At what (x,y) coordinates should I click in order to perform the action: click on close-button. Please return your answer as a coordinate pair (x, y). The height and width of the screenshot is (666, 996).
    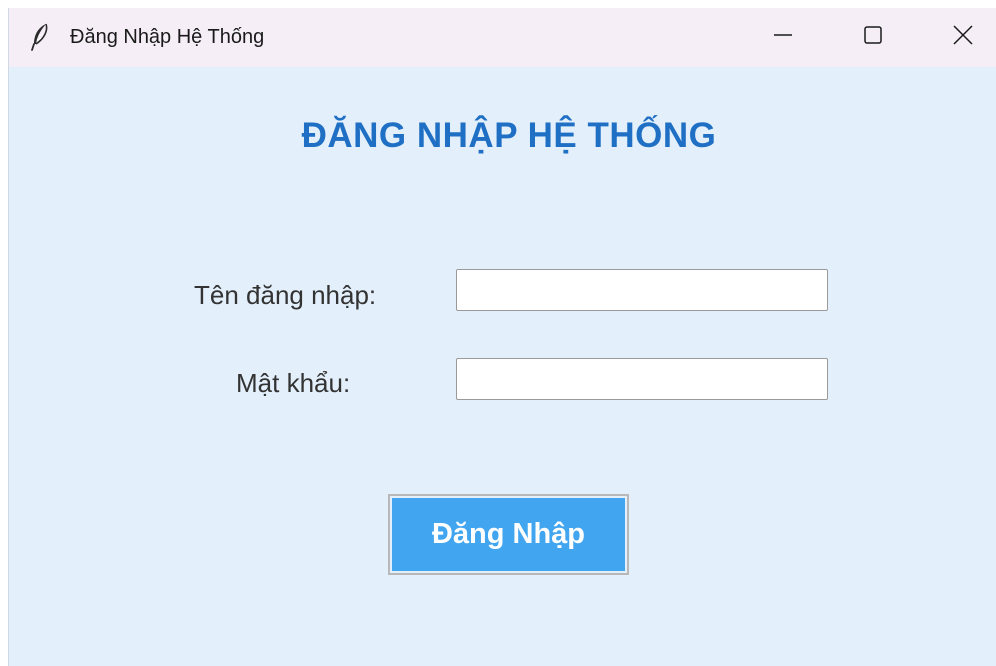
    Looking at the image, I should click on (963, 37).